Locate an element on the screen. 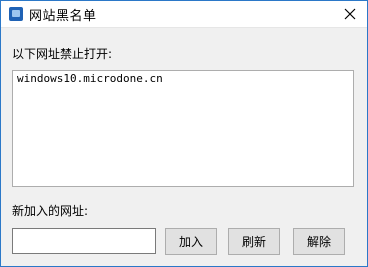  add-button: 加入 is located at coordinates (191, 241).